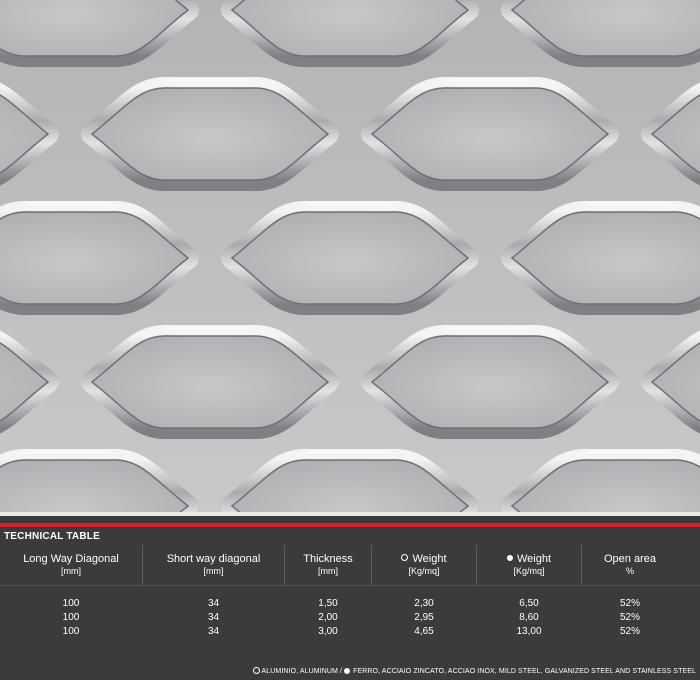  Describe the element at coordinates (328, 617) in the screenshot. I see `cell-thickness: 2,00` at that location.